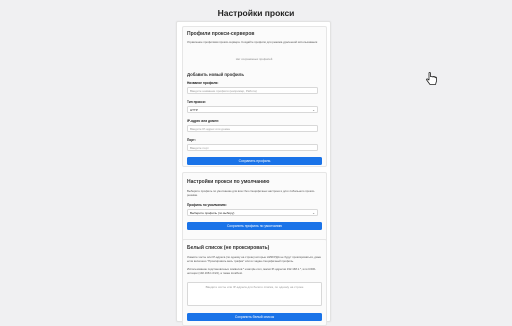  Describe the element at coordinates (194, 110) in the screenshot. I see `proxy-type-value: HTTP` at that location.